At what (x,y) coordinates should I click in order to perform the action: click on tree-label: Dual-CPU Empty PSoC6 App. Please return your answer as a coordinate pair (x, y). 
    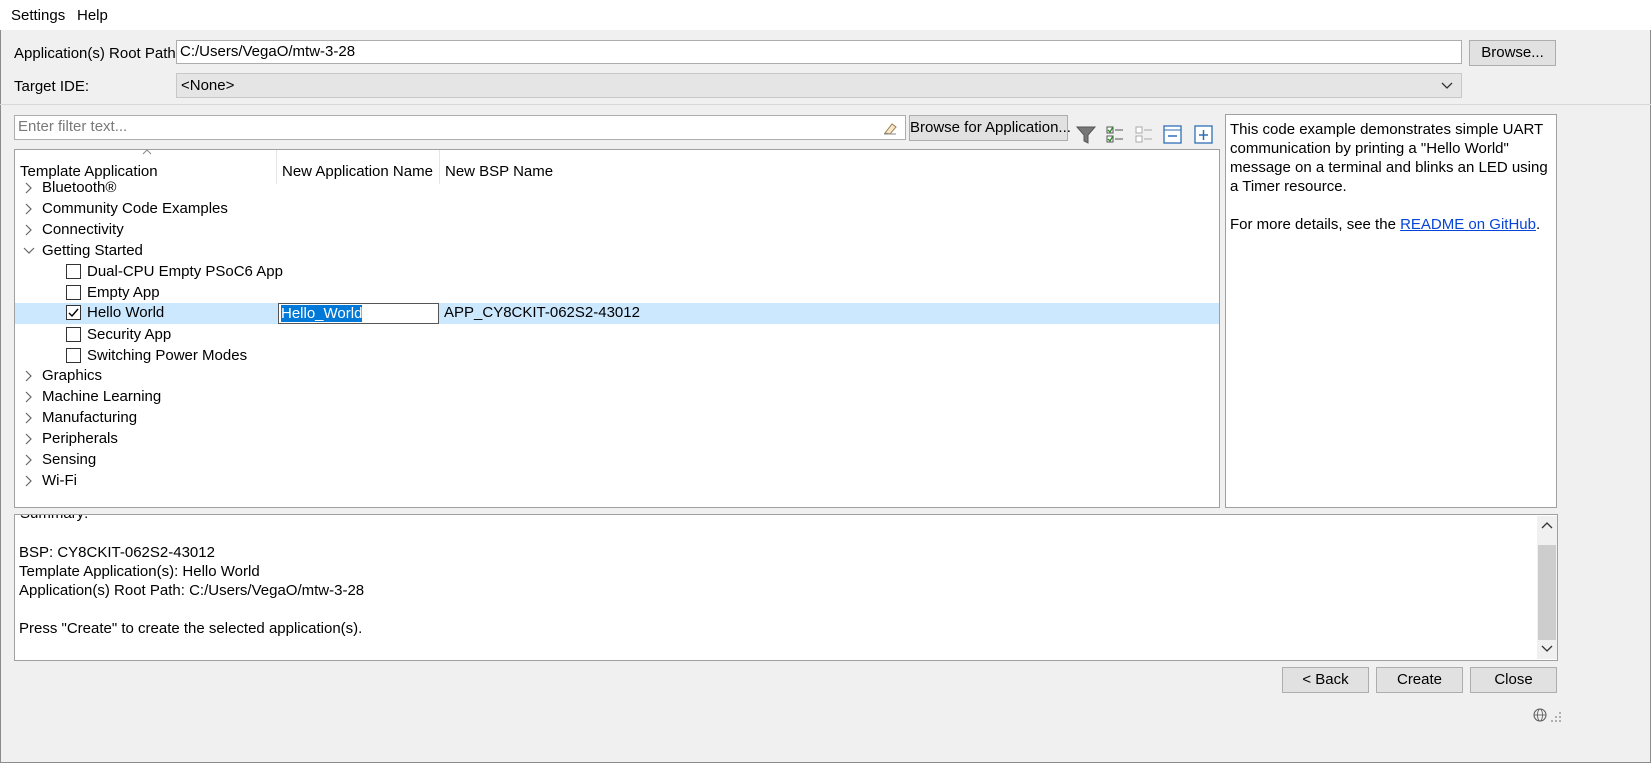
    Looking at the image, I should click on (185, 271).